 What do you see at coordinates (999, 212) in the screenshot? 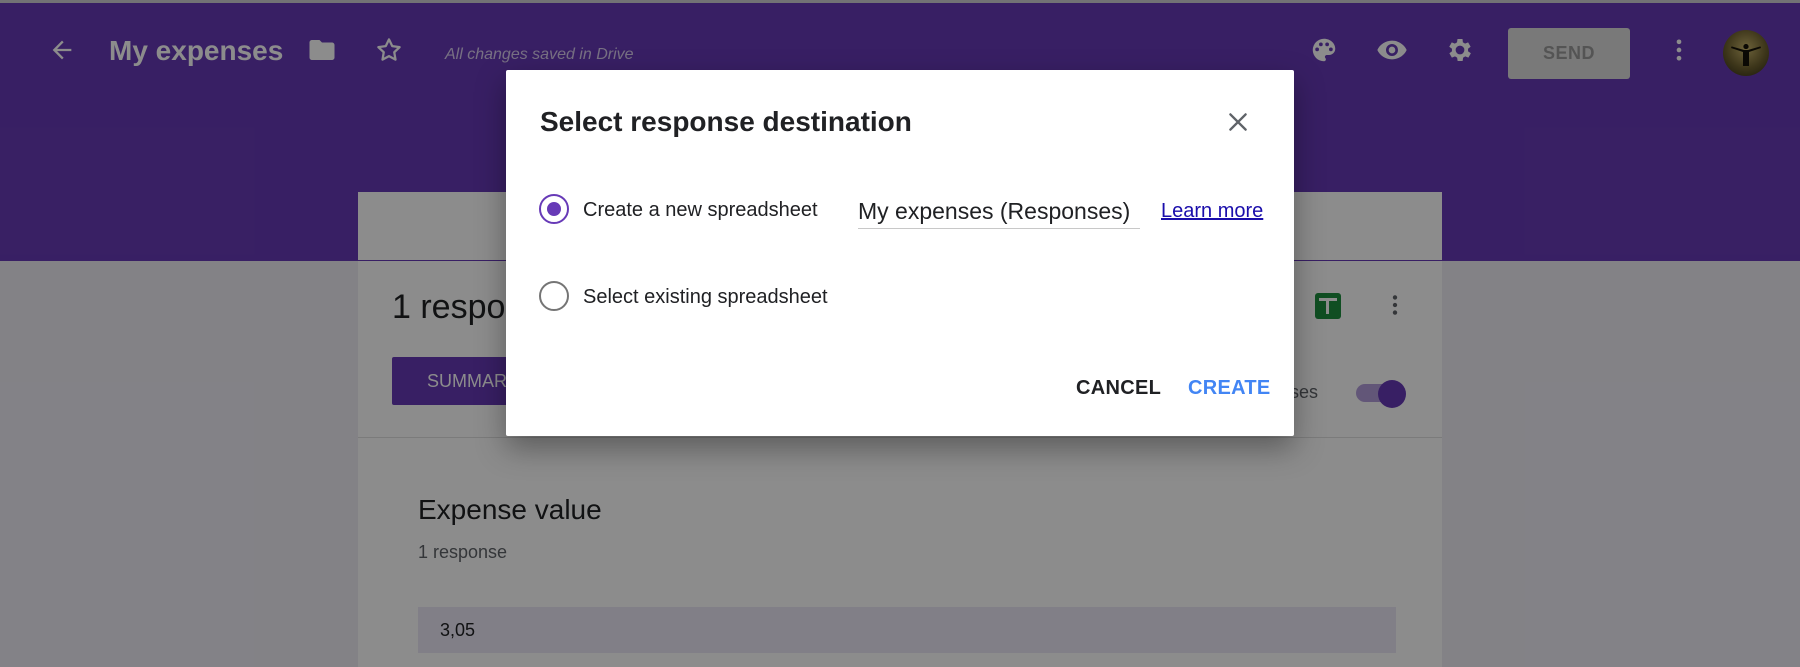
I see `spreadsheet-name-field` at bounding box center [999, 212].